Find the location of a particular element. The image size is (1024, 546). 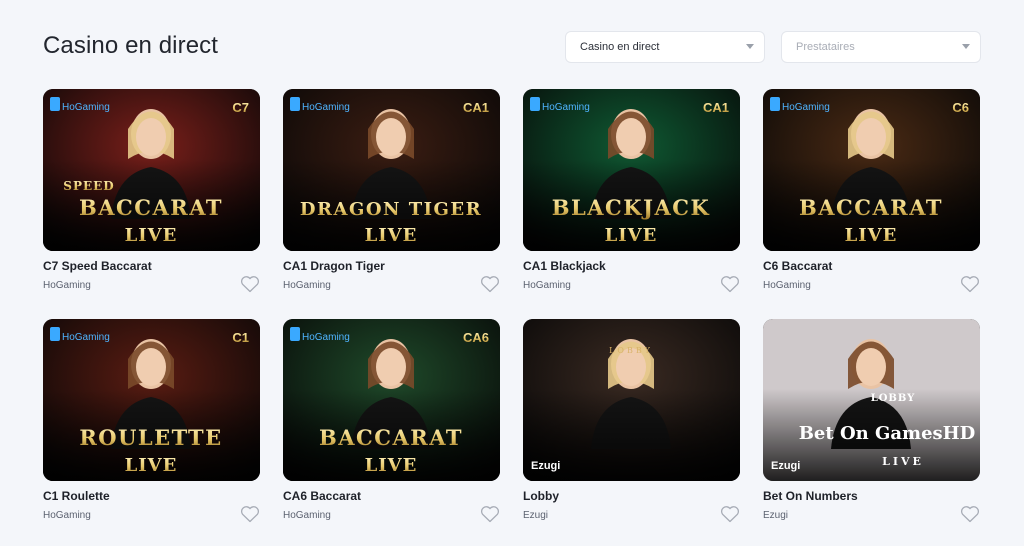

game-name: CA6 Baccarat is located at coordinates (322, 496).